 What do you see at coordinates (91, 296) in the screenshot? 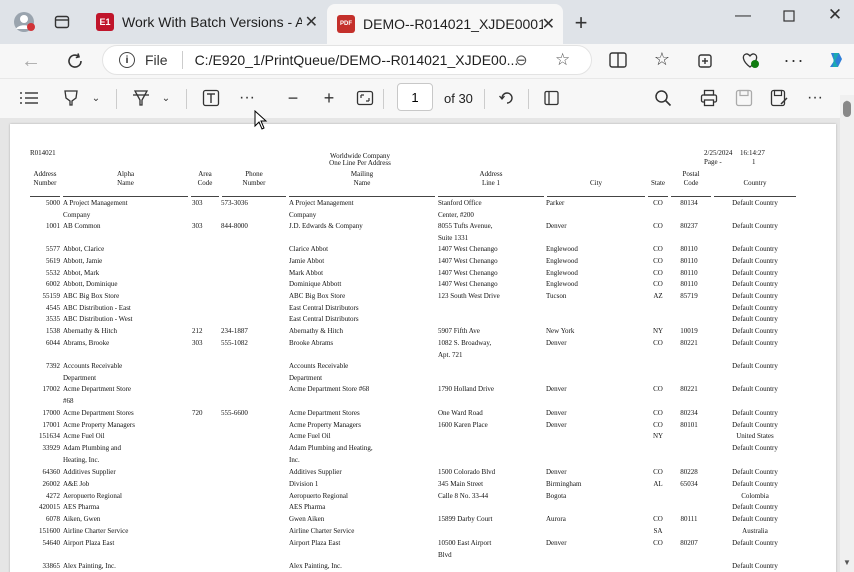
I see `cell-alpha: ABC Big Box Store` at bounding box center [91, 296].